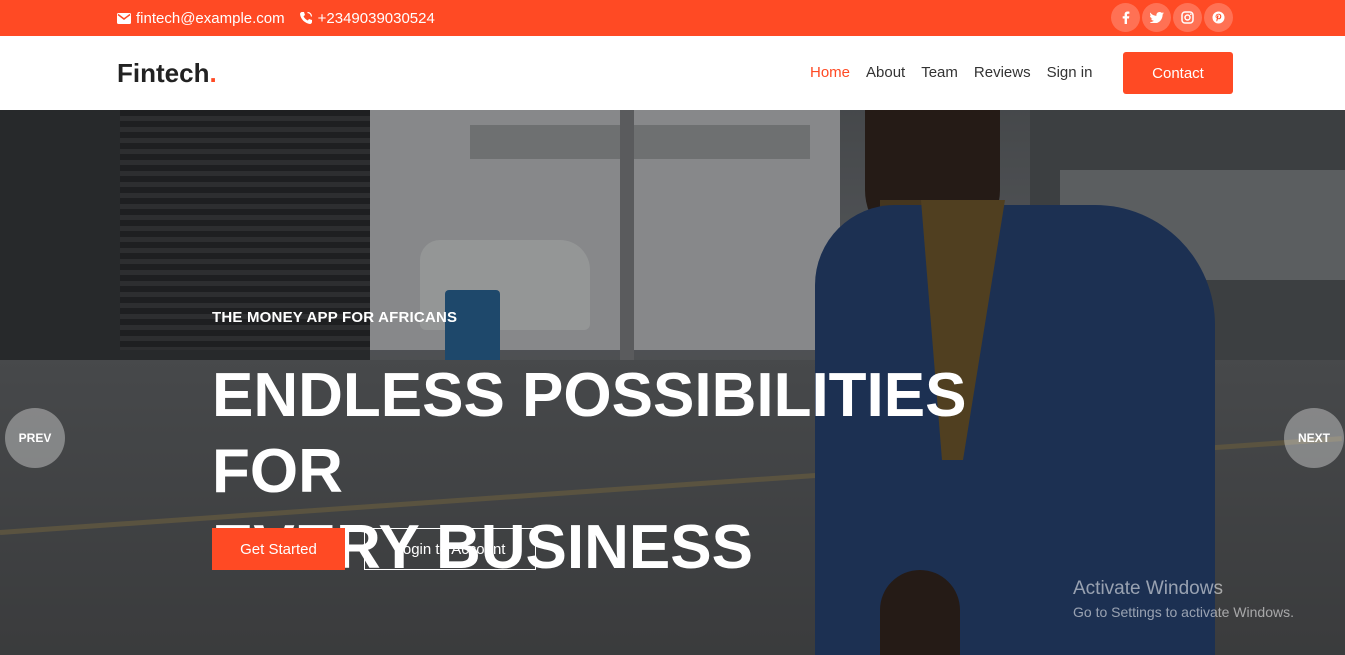 This screenshot has height=655, width=1345. What do you see at coordinates (1156, 17) in the screenshot?
I see `twitter-icon` at bounding box center [1156, 17].